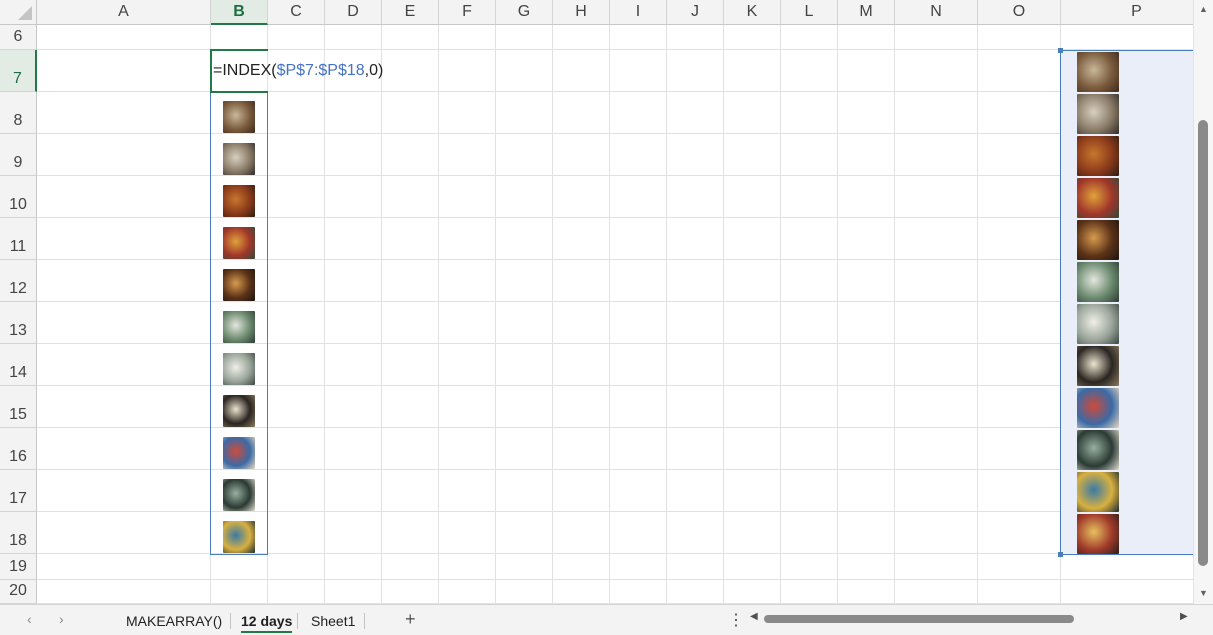 This screenshot has width=1213, height=635. Describe the element at coordinates (638, 12) in the screenshot. I see `column-header-i: I` at that location.